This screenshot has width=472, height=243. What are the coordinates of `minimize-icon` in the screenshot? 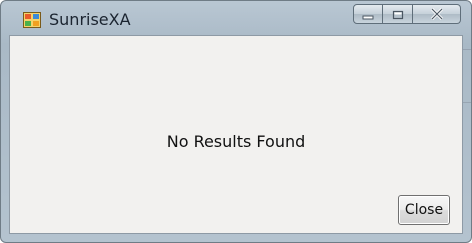 It's located at (368, 14).